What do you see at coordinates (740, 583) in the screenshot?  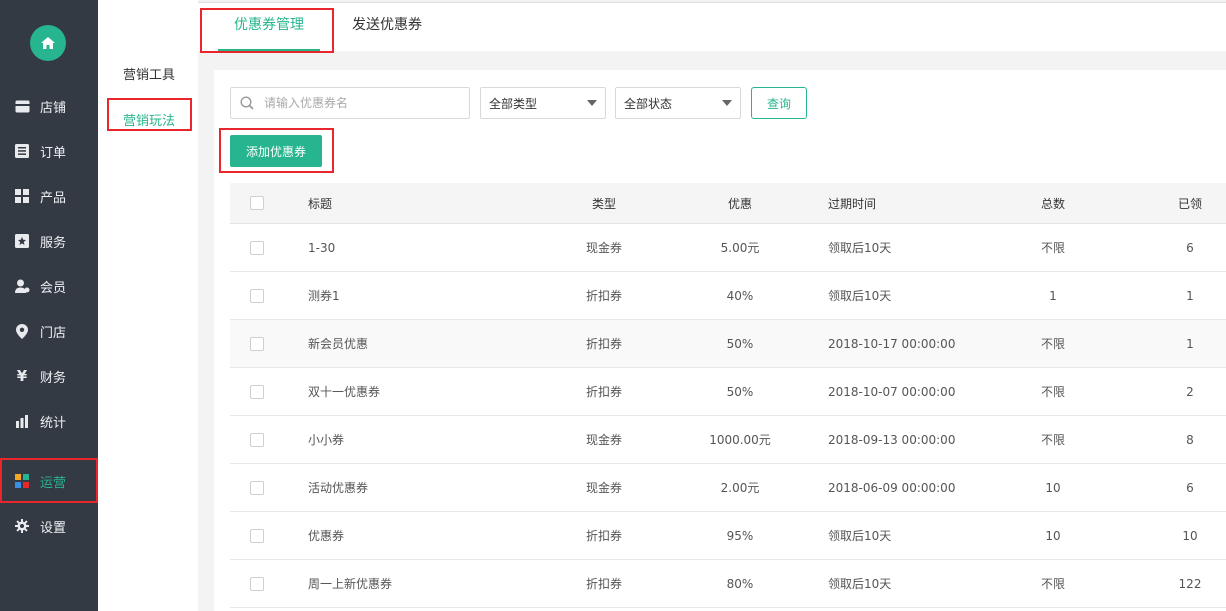 I see `cell-discount: 80%` at bounding box center [740, 583].